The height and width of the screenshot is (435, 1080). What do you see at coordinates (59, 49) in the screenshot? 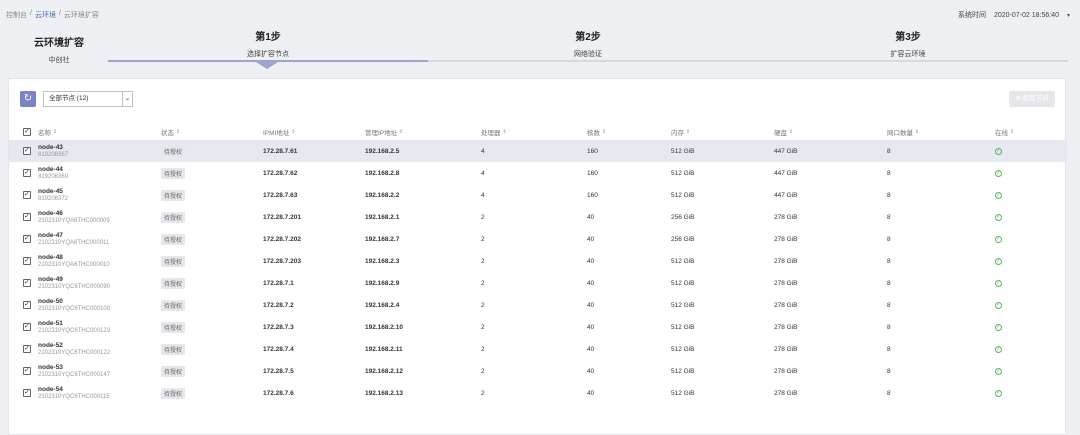
I see `env-header: 云环境扩容 中创社` at bounding box center [59, 49].